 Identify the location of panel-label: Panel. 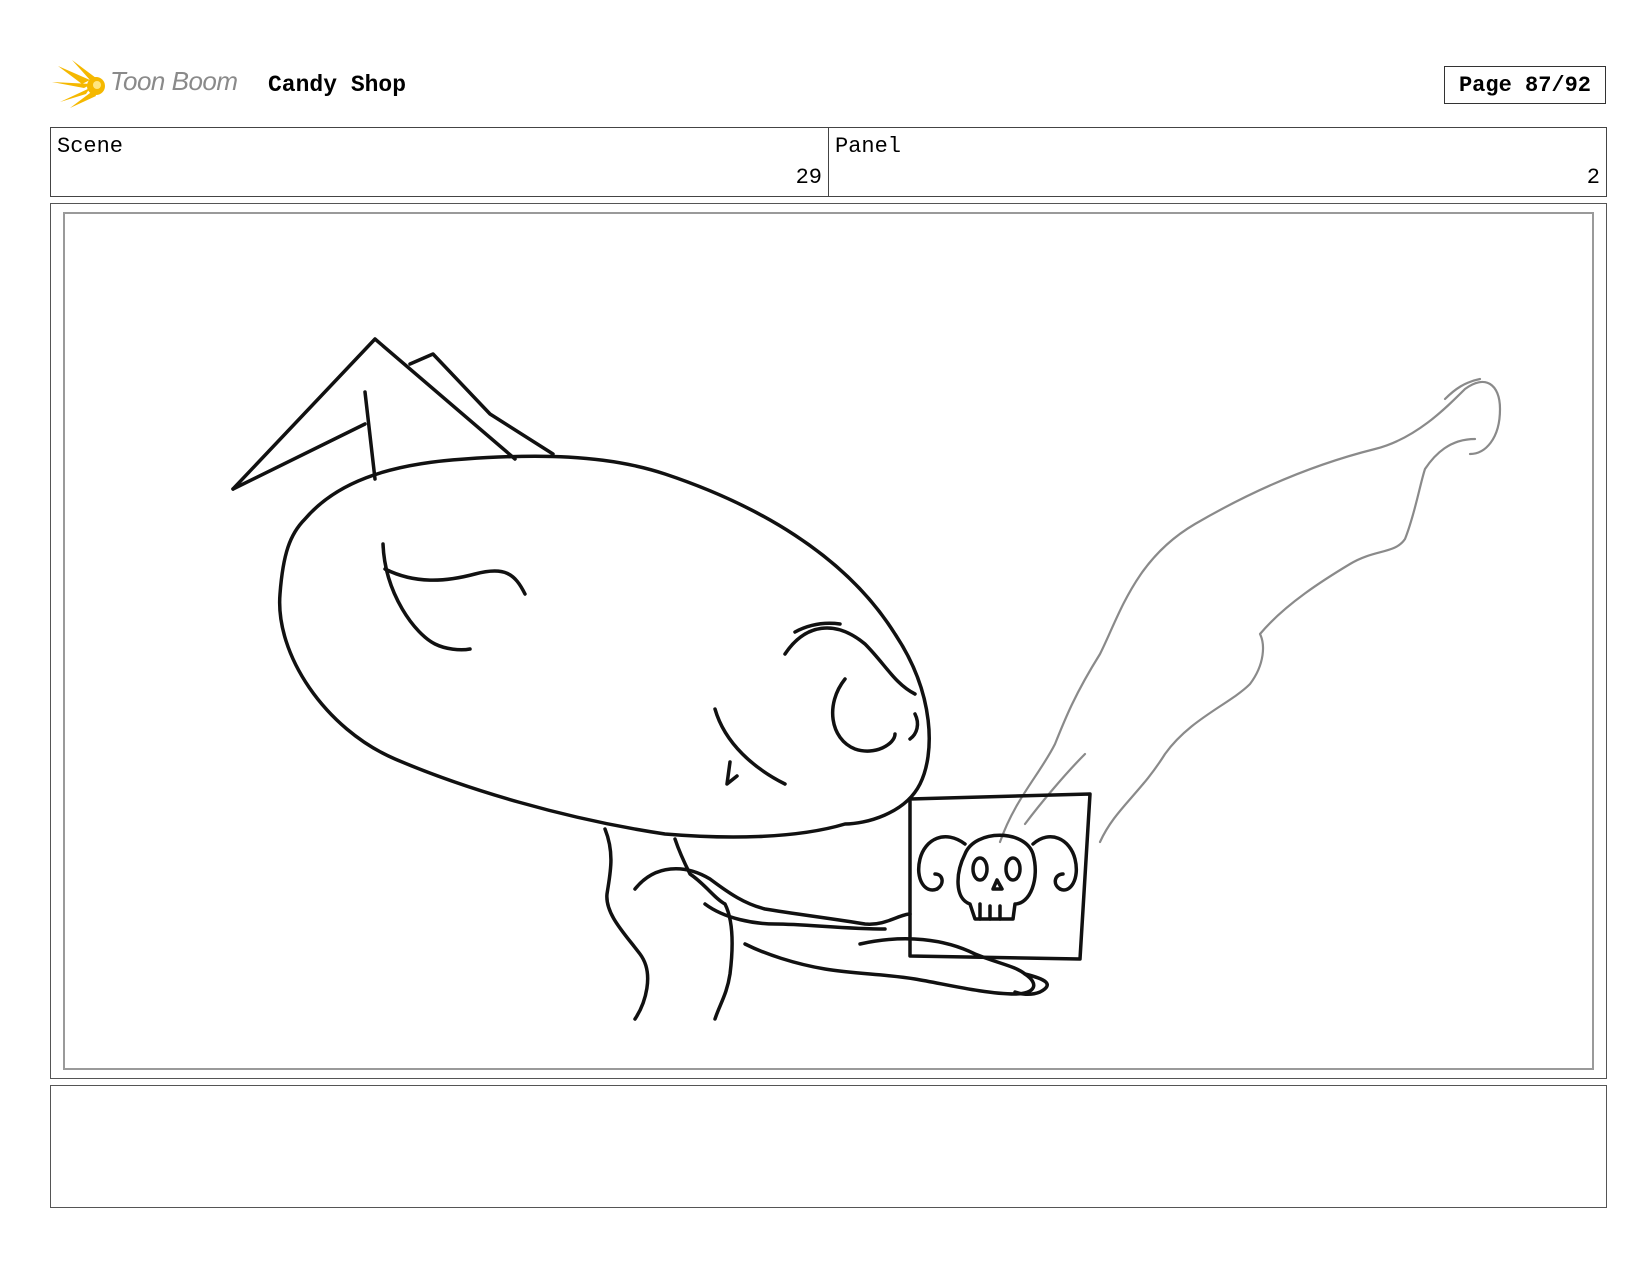
(868, 146).